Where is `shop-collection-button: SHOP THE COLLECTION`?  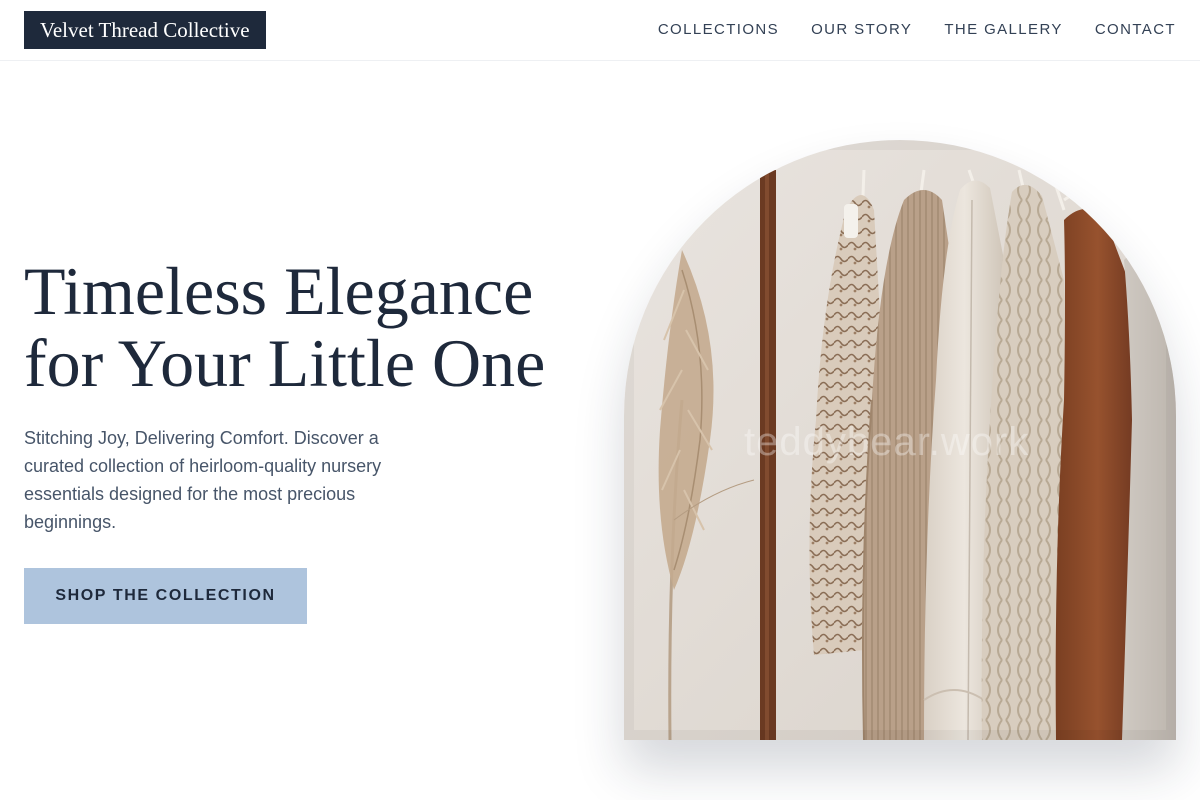 shop-collection-button: SHOP THE COLLECTION is located at coordinates (165, 596).